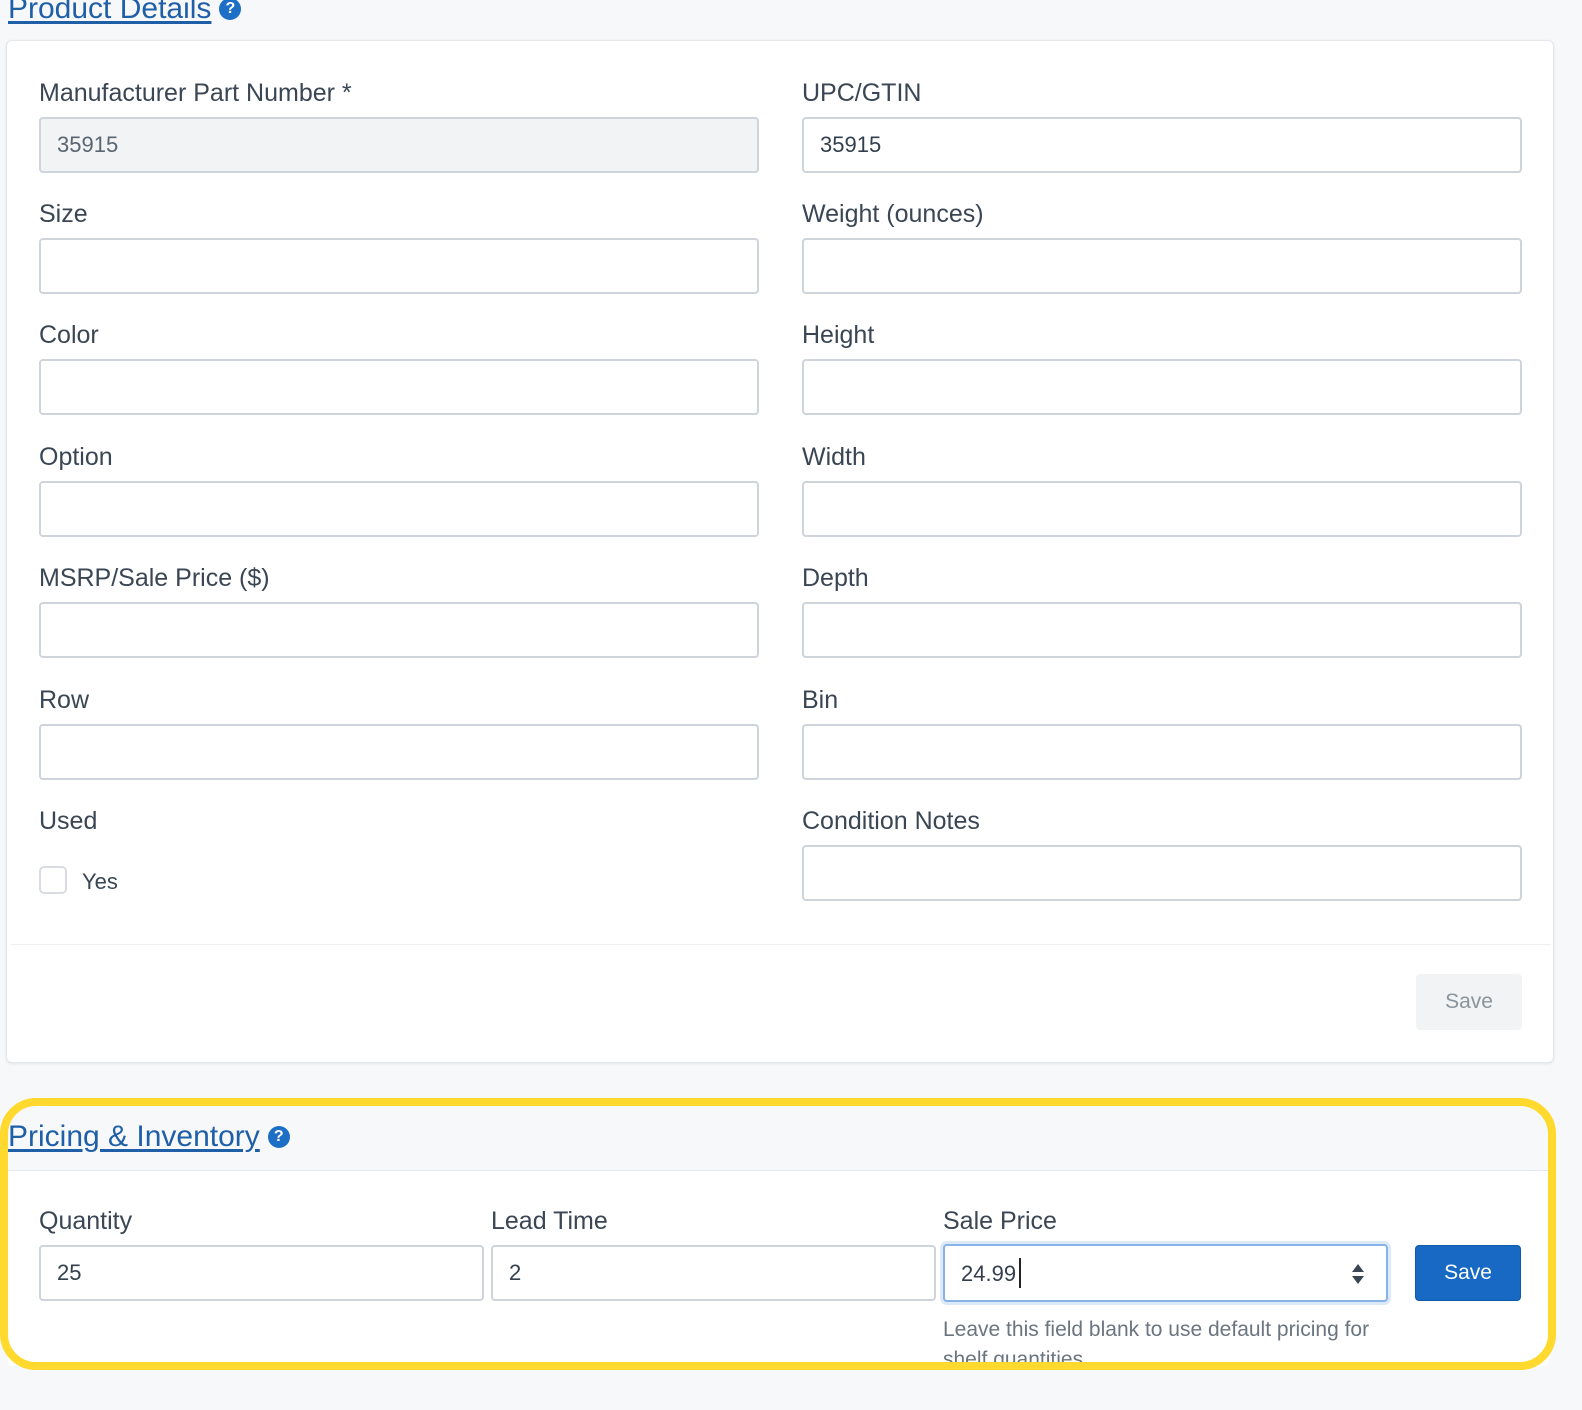 The image size is (1582, 1410). I want to click on size-label: Size, so click(63, 214).